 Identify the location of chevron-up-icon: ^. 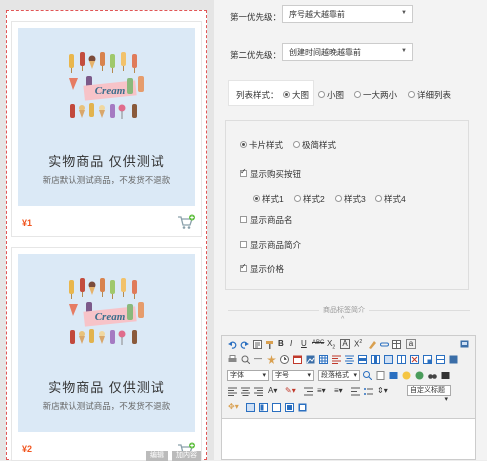
(342, 319).